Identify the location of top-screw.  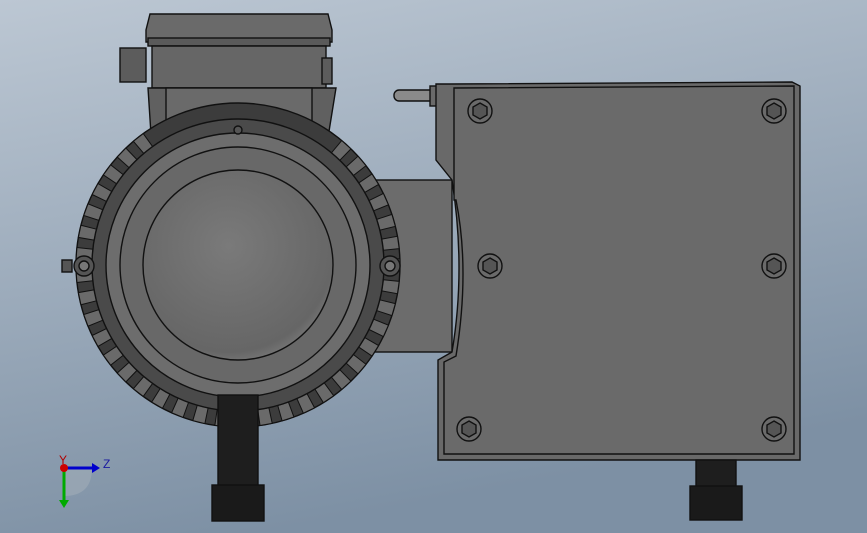
(238, 130).